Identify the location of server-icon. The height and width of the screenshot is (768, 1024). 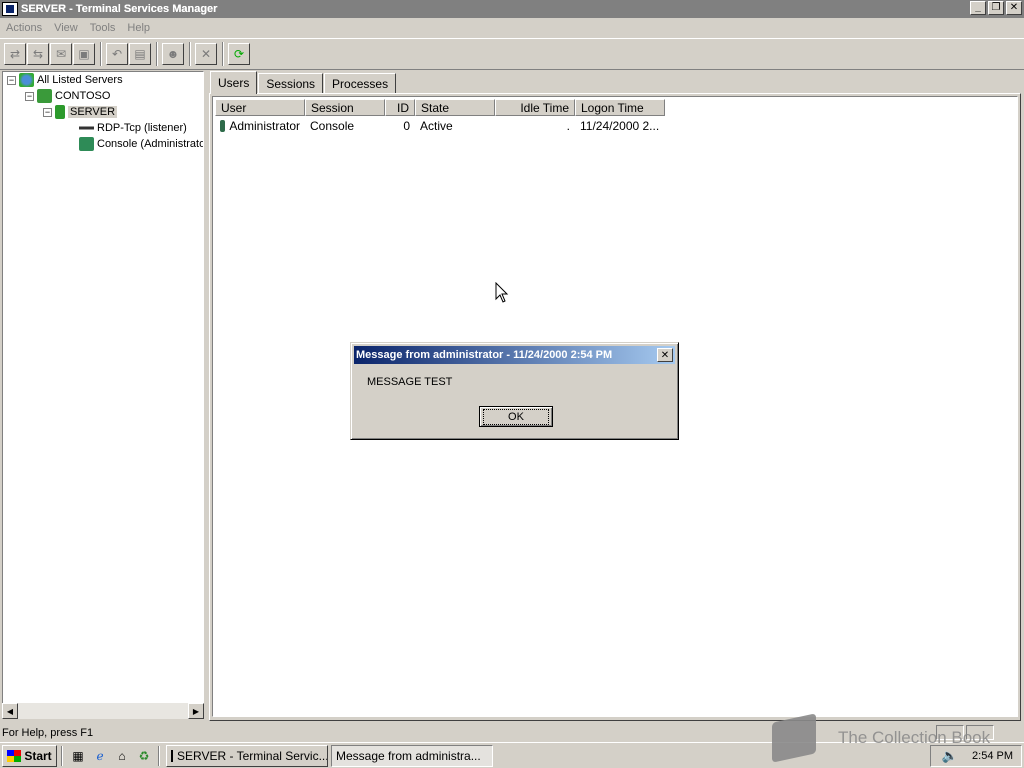
(60, 112).